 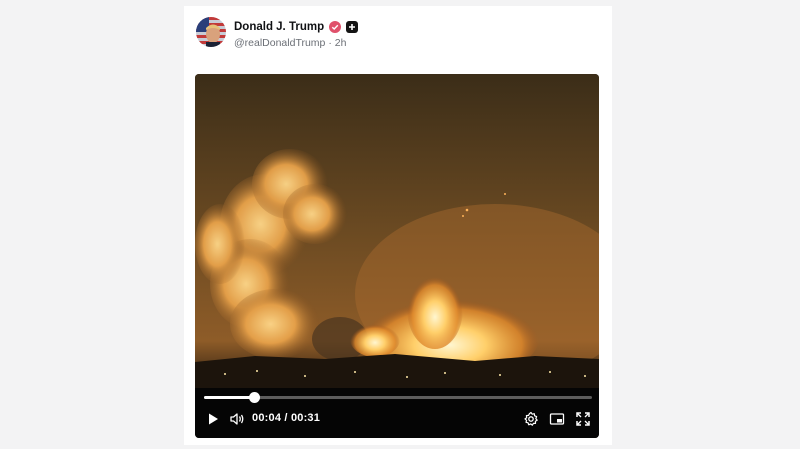 I want to click on handle: @realDonaldTrump, so click(x=279, y=43).